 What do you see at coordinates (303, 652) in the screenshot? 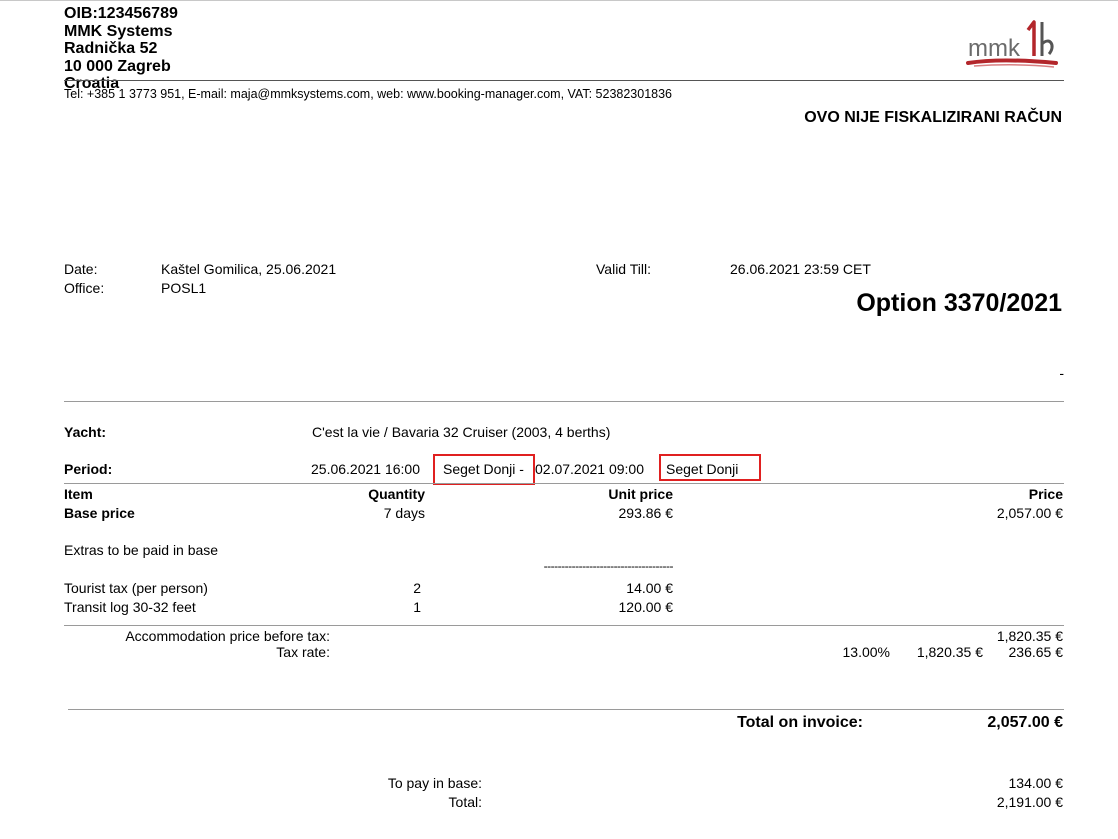
I see `tax-rate-label: Tax rate:` at bounding box center [303, 652].